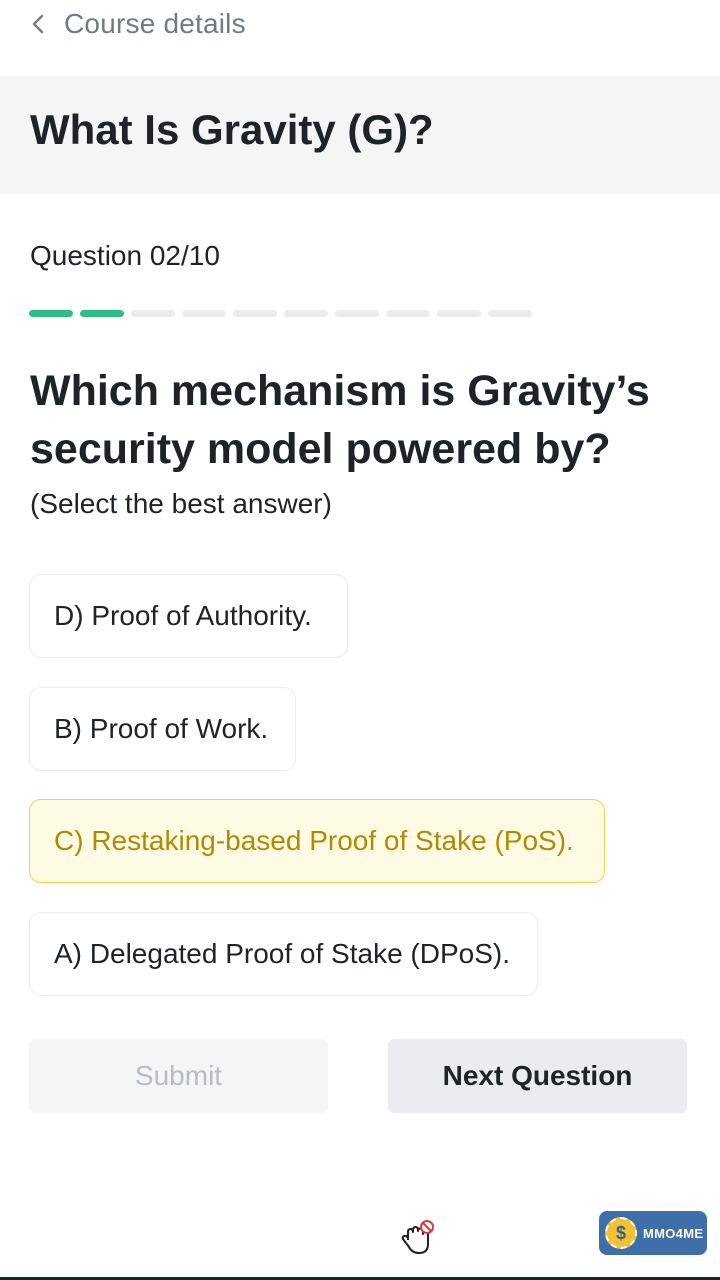 This screenshot has height=1280, width=720. I want to click on answer-option-label: A) Delegated Proof of Stake (DPoS)., so click(282, 953).